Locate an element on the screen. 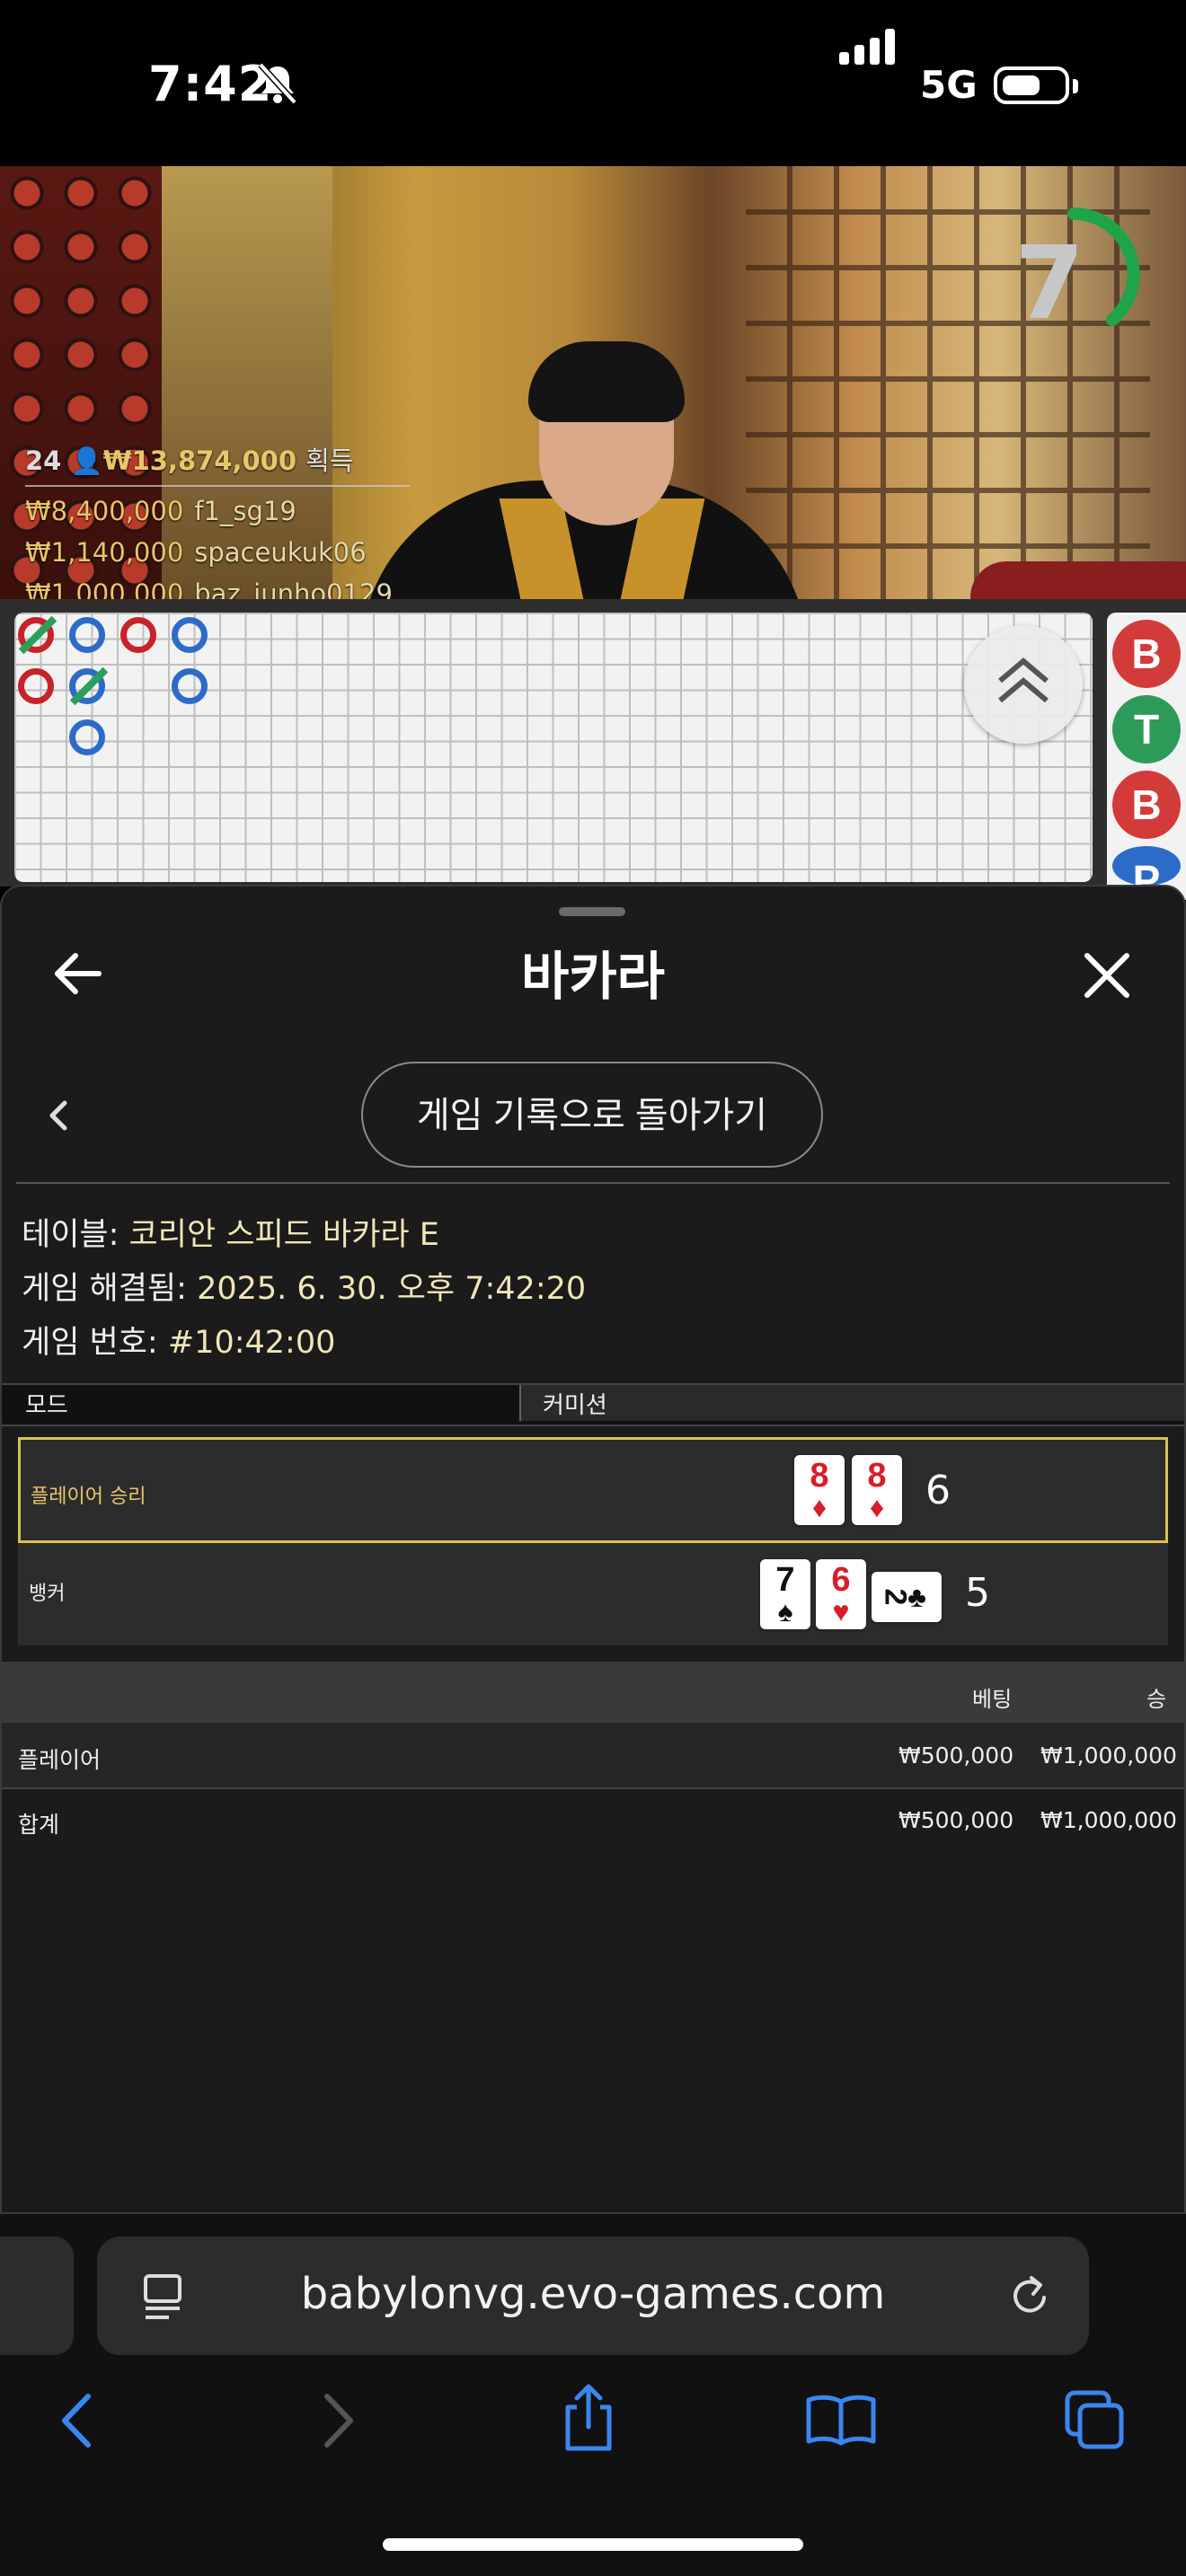  tabs-icon is located at coordinates (1095, 2420).